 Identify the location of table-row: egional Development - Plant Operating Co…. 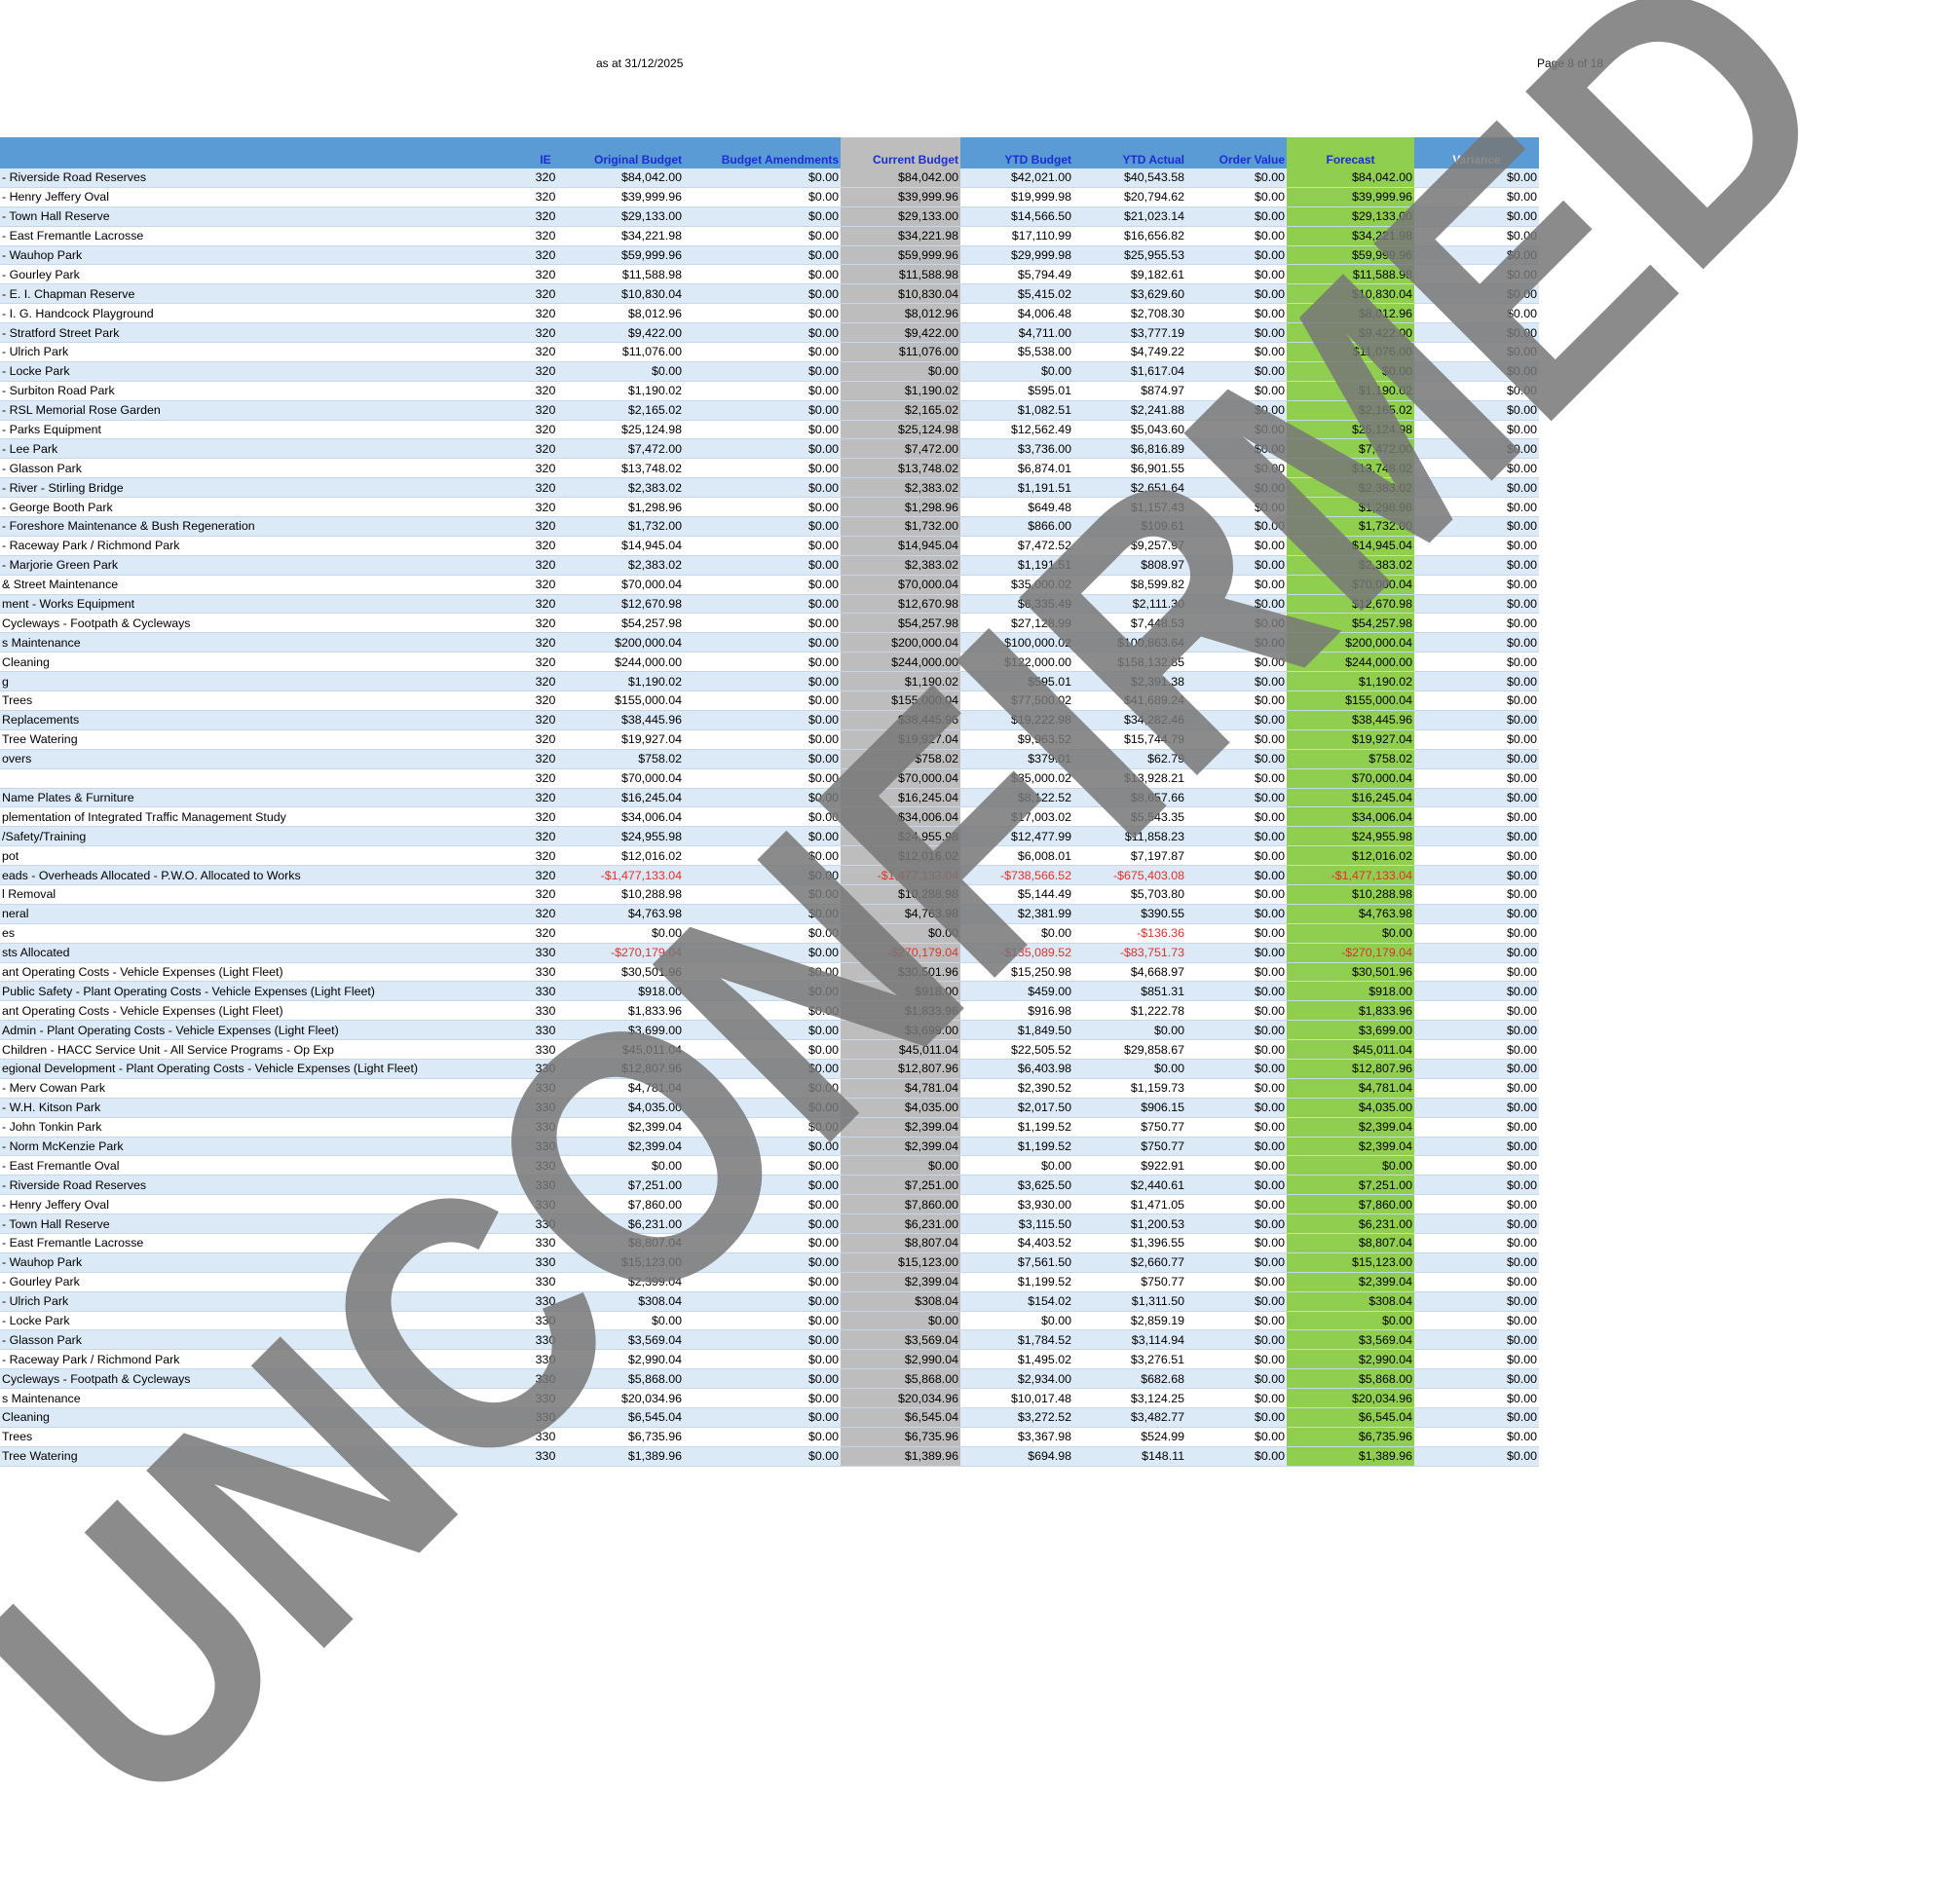
(769, 1069).